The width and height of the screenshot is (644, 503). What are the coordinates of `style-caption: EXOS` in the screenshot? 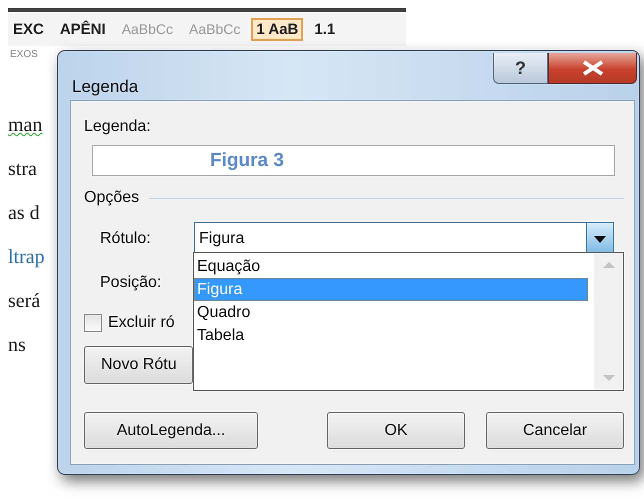 It's located at (24, 55).